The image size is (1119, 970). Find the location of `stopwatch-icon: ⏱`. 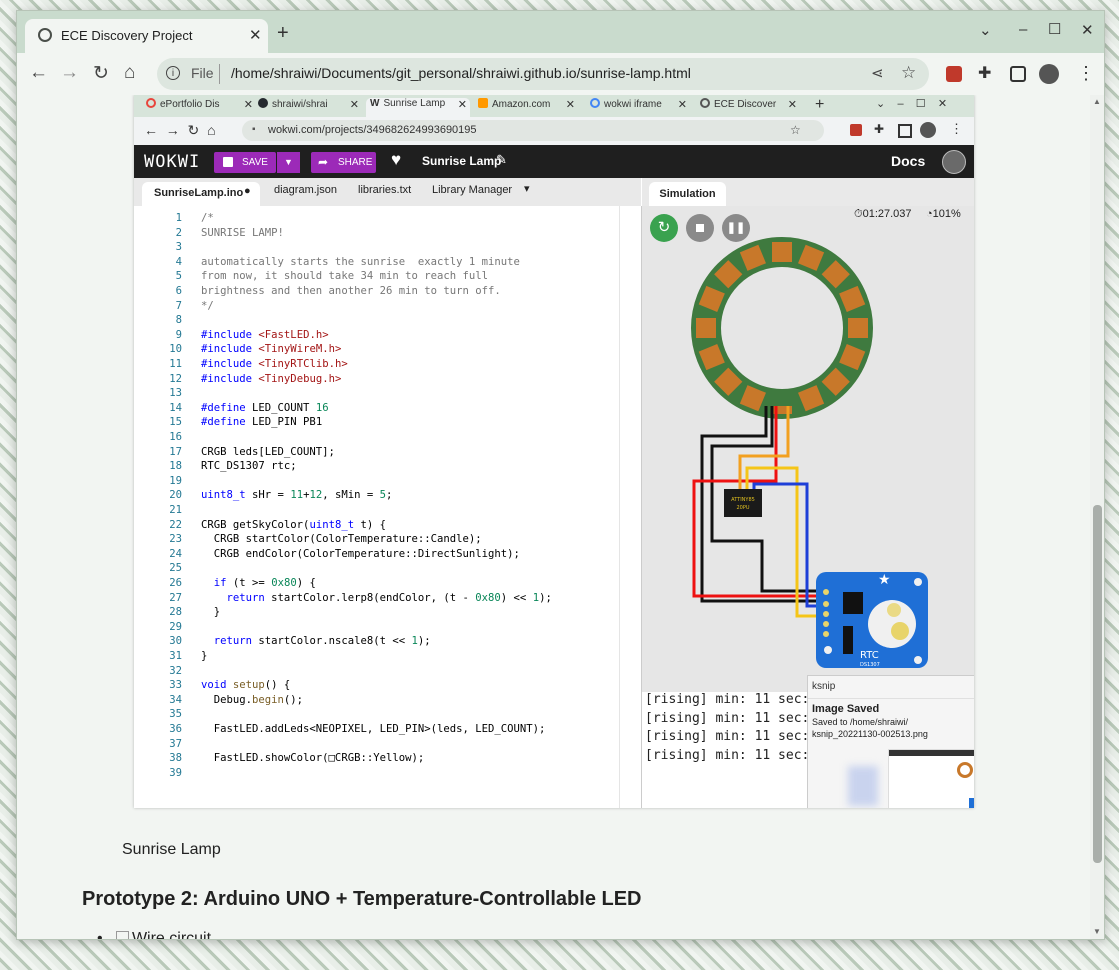

stopwatch-icon: ⏱ is located at coordinates (858, 214).